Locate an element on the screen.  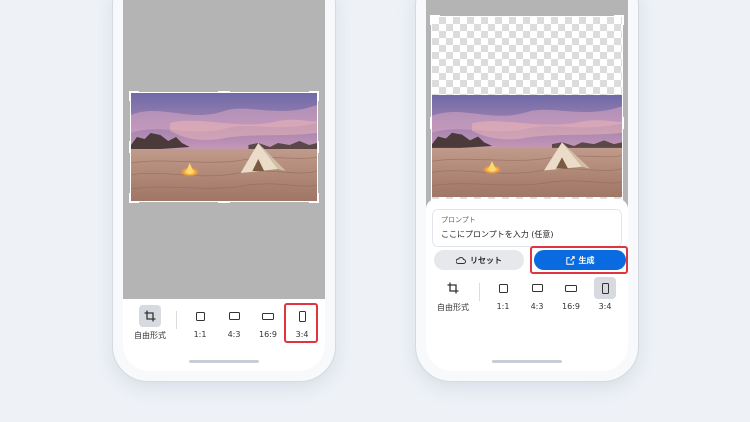
prompt-label: プロンプト is located at coordinates (458, 220).